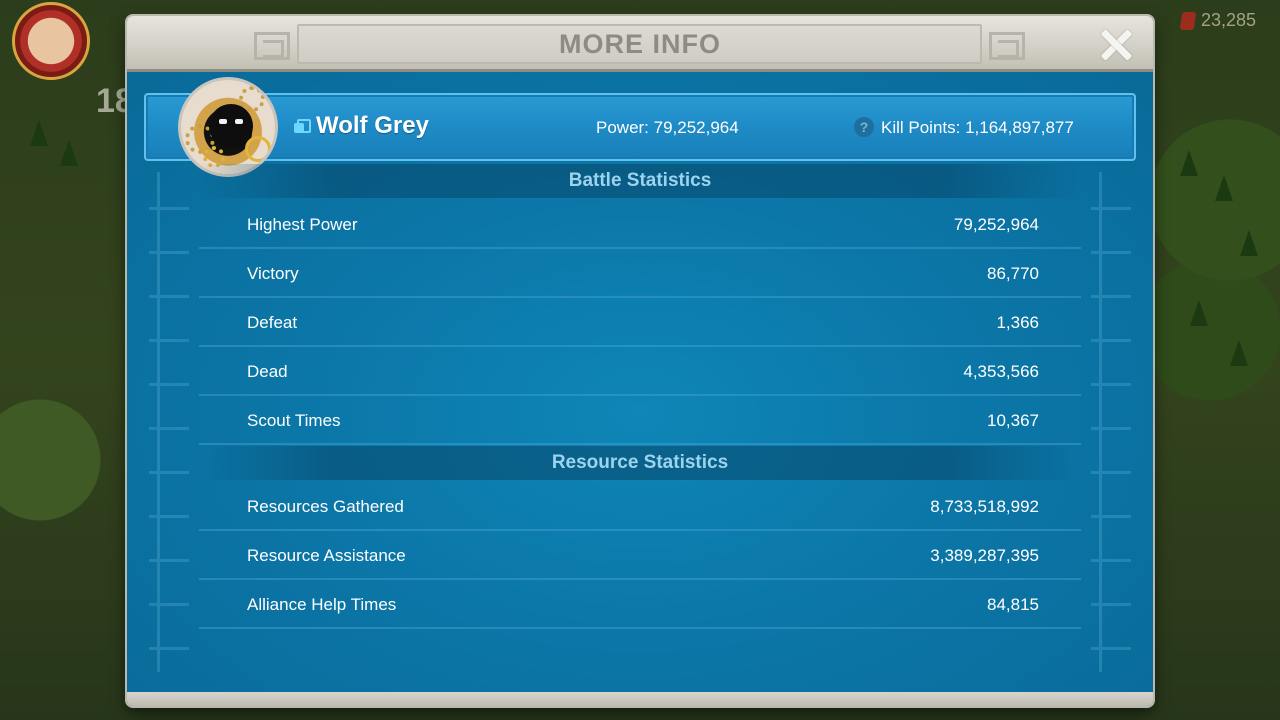 The width and height of the screenshot is (1280, 720). Describe the element at coordinates (51, 41) in the screenshot. I see `hud-player-avatar` at that location.